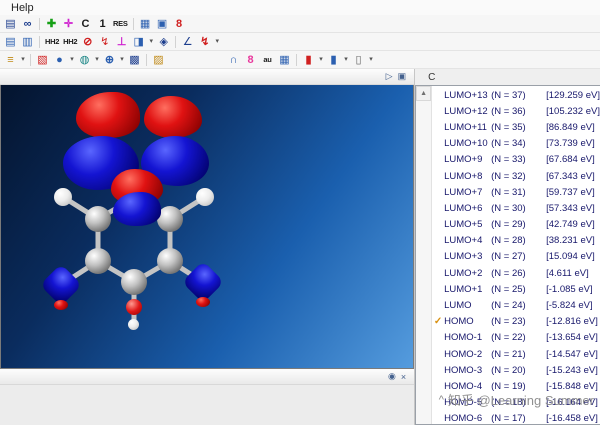 This screenshot has width=600, height=425. I want to click on caret-glyph: ^, so click(441, 399).